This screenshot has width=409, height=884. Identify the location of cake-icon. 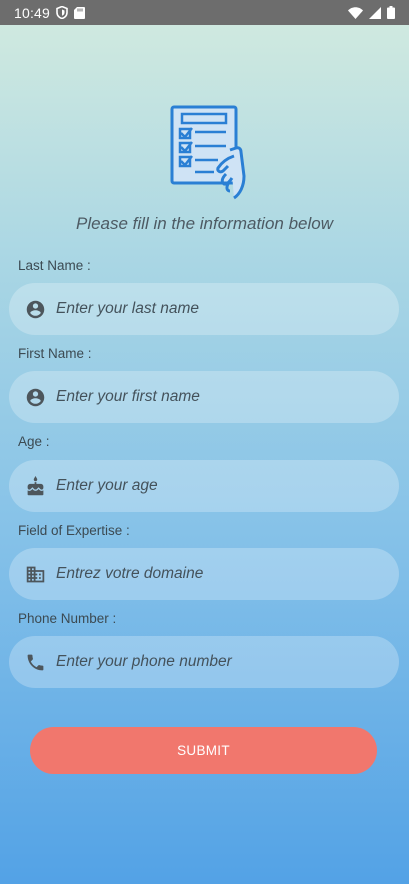
(35, 486).